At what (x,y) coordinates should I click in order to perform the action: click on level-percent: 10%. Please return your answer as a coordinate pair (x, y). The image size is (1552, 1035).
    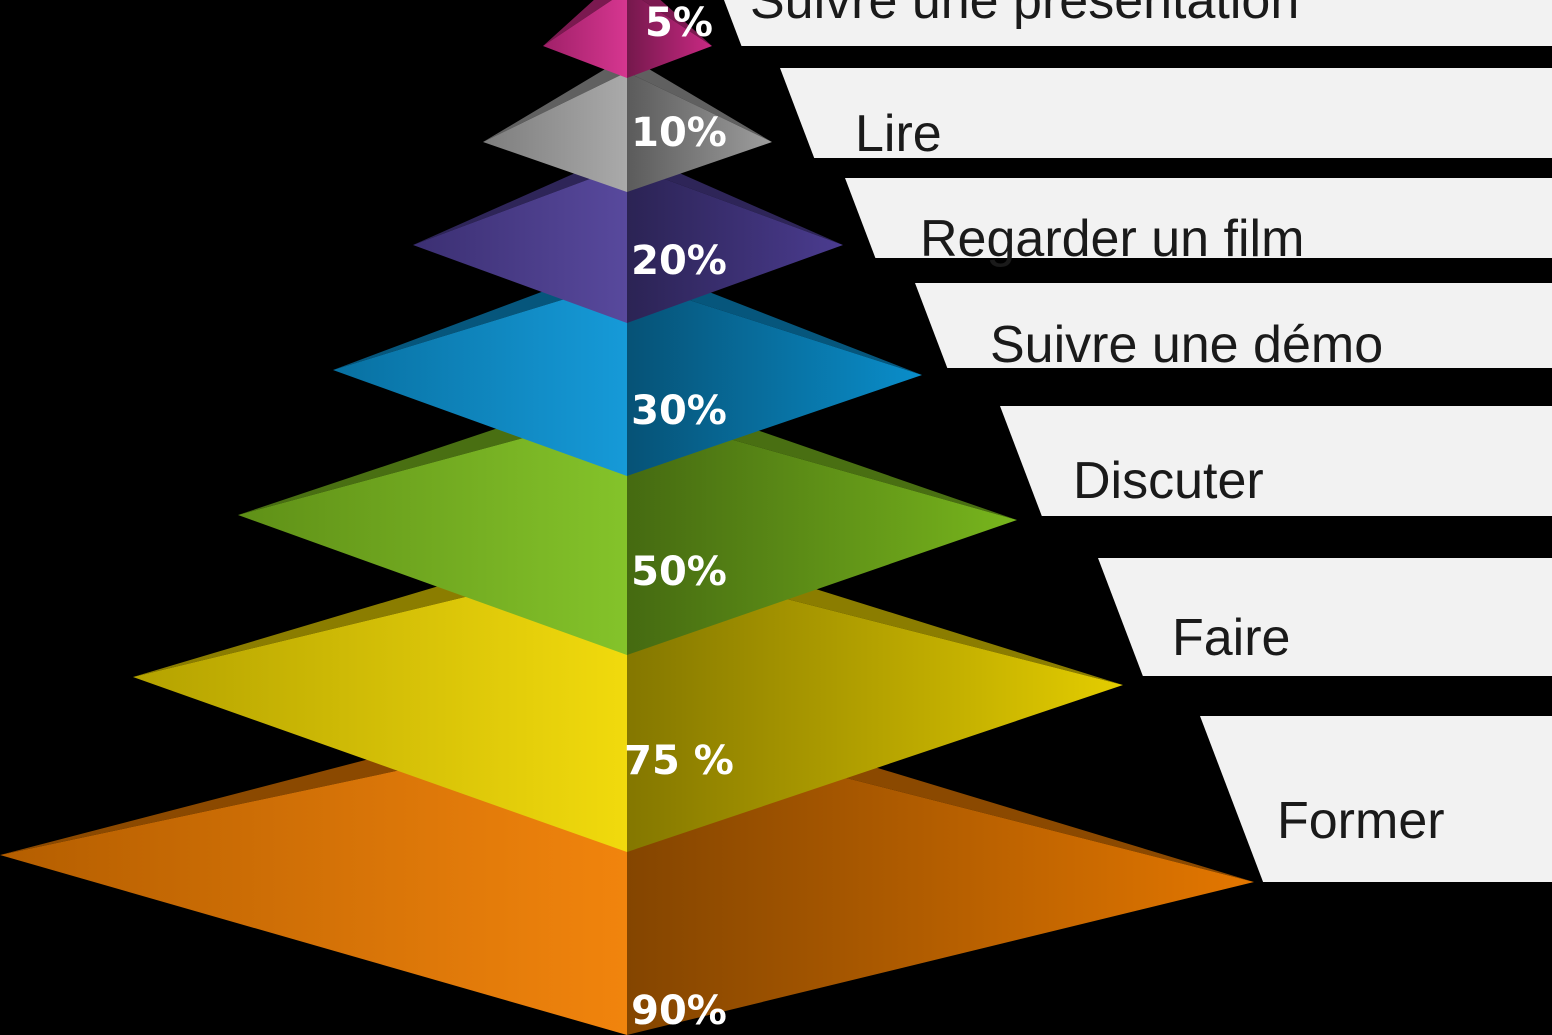
    Looking at the image, I should click on (679, 133).